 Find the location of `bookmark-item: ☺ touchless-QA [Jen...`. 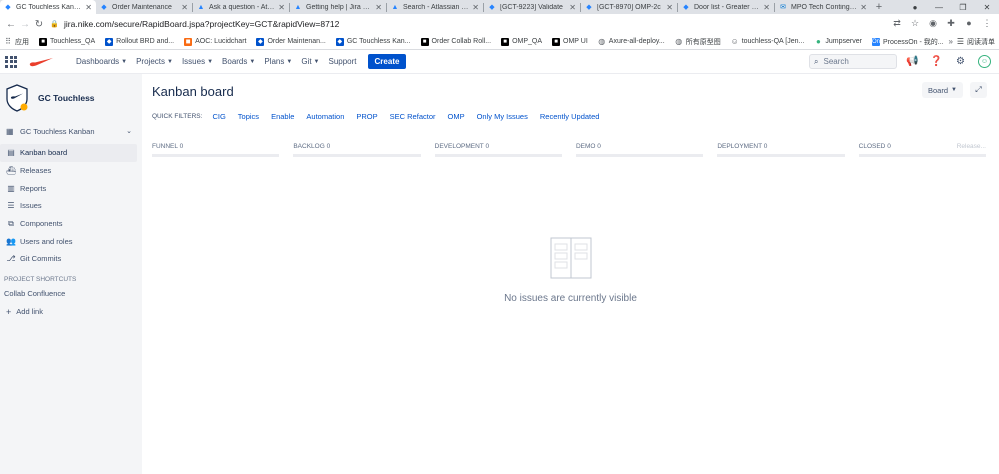

bookmark-item: ☺ touchless-QA [Jen... is located at coordinates (768, 41).